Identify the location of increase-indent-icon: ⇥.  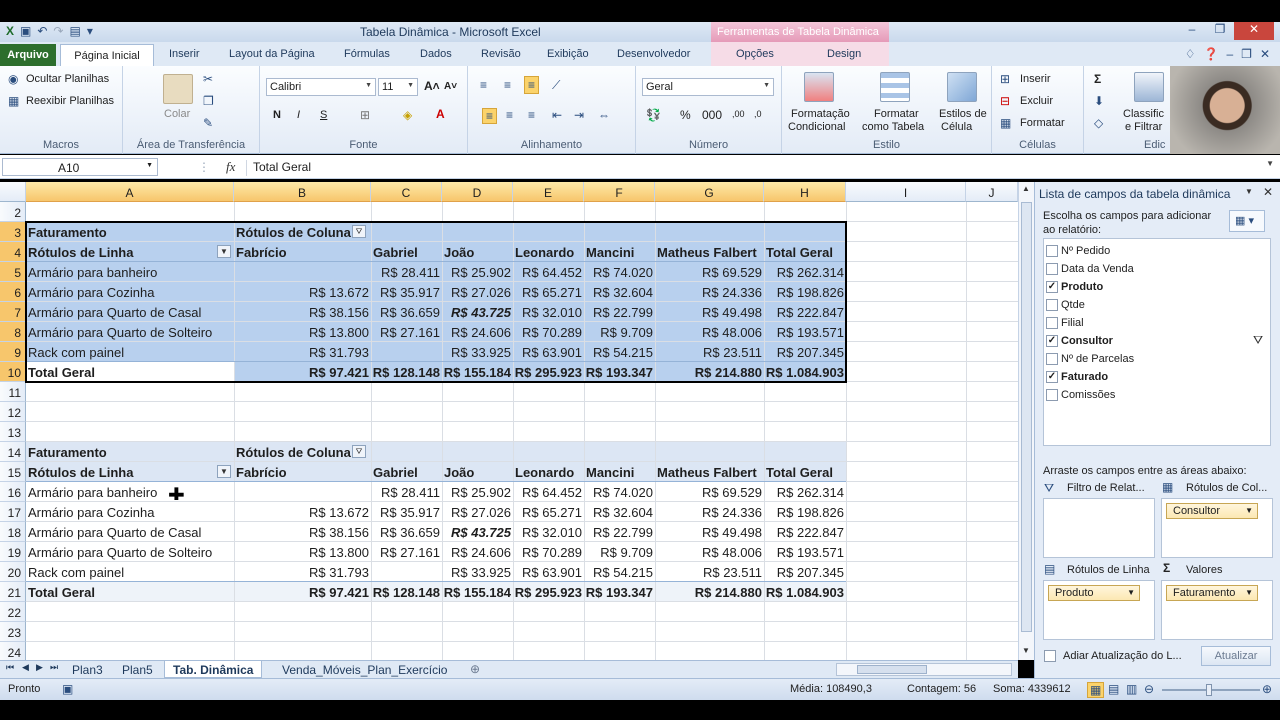
(579, 115).